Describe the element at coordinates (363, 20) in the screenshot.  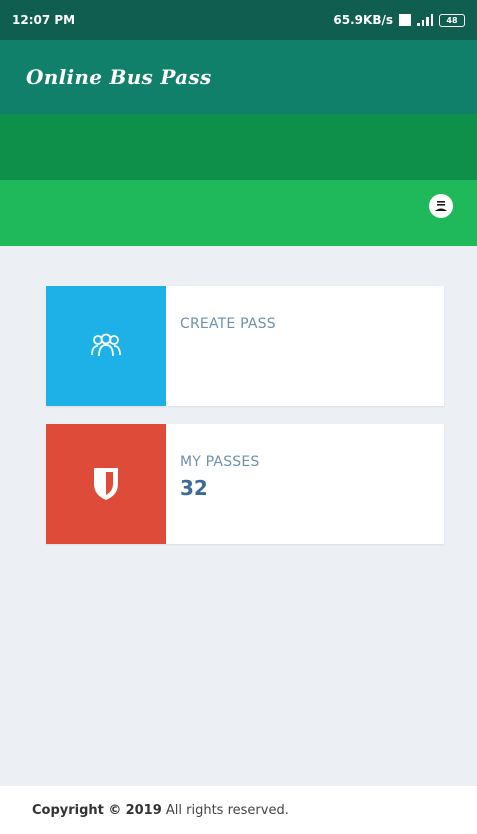
I see `network-speed: 65.9KB/s` at that location.